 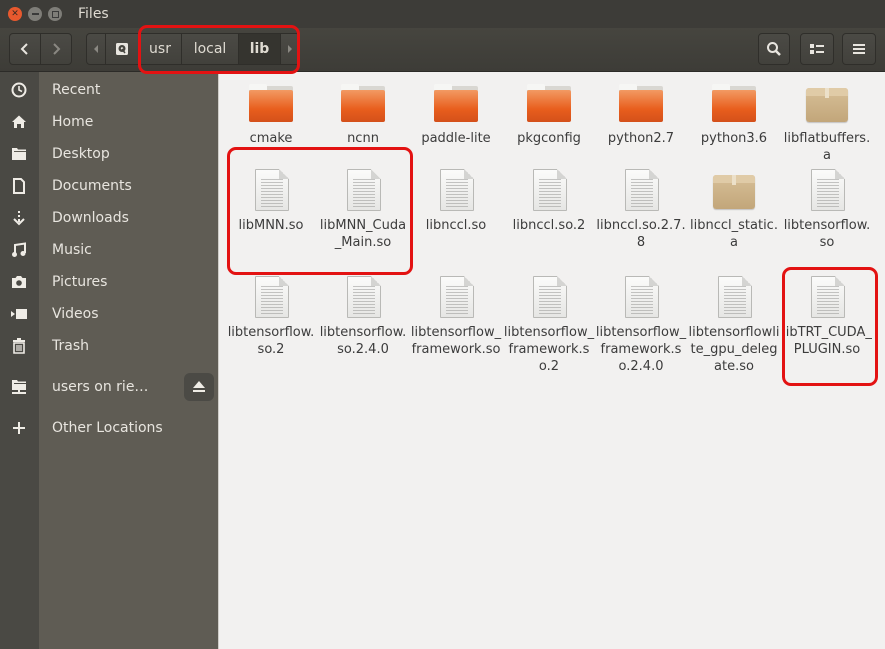 What do you see at coordinates (109, 186) in the screenshot?
I see `sidebar-item-documents: Documents` at bounding box center [109, 186].